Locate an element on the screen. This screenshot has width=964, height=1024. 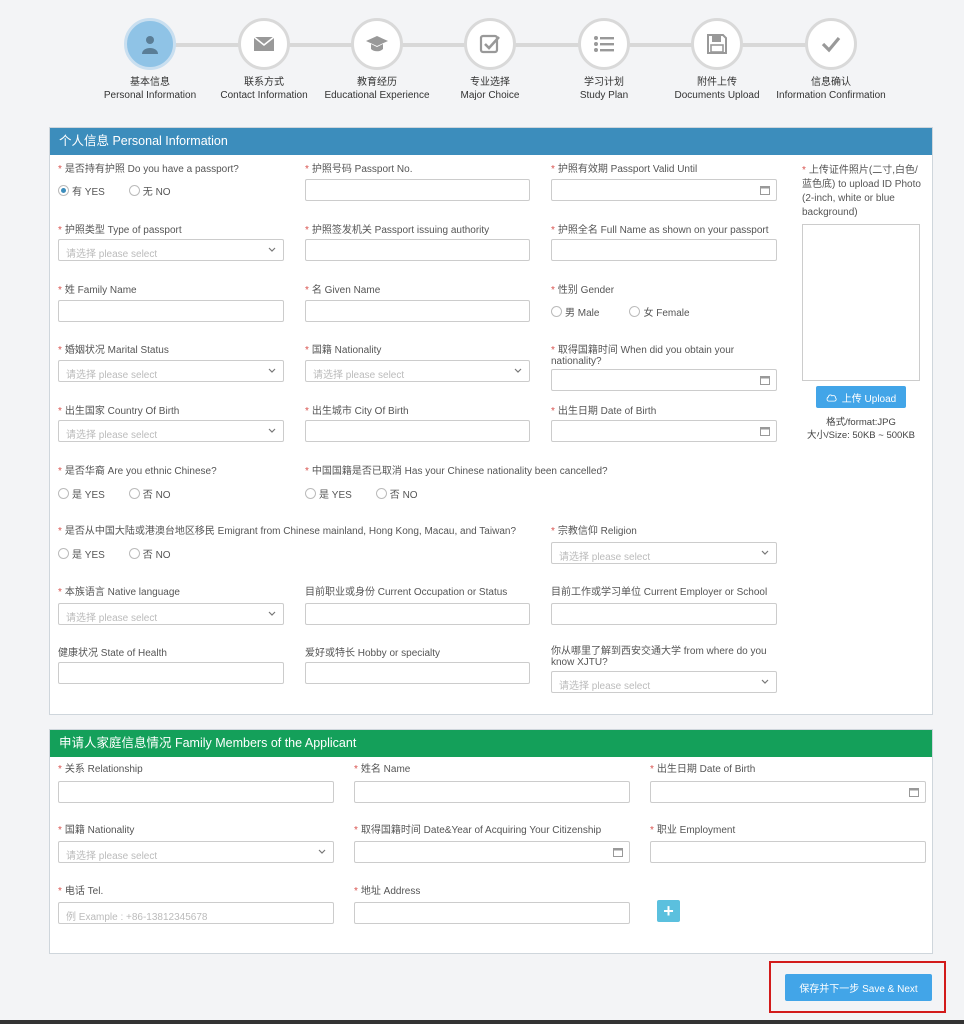
passport-no-option: 无 NO is located at coordinates (149, 190).